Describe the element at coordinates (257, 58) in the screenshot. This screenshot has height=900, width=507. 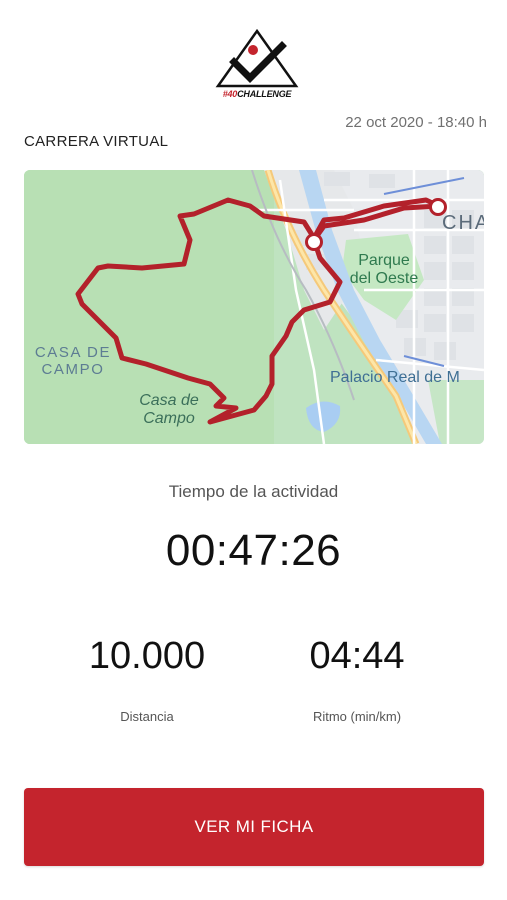
I see `logo-triangle-check-icon` at that location.